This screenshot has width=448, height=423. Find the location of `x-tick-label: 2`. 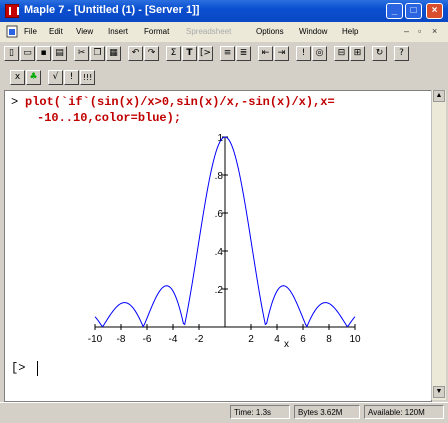

x-tick-label: 2 is located at coordinates (251, 339).